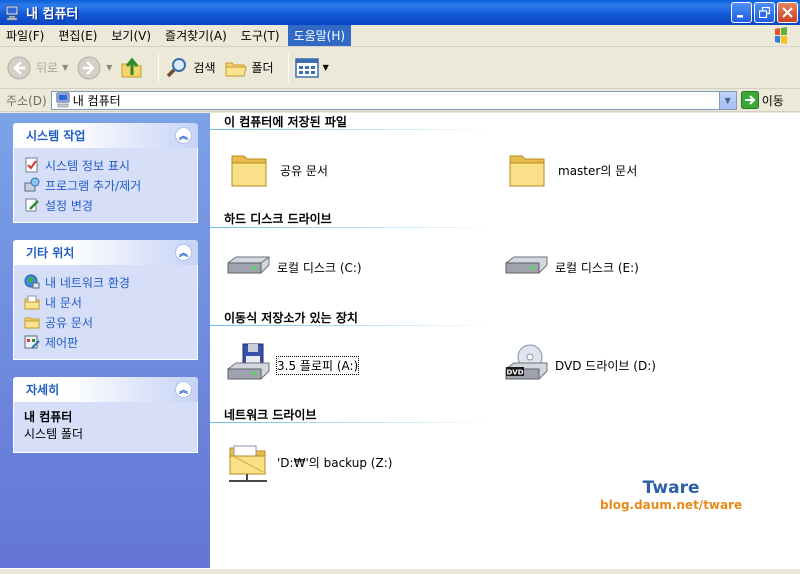 The height and width of the screenshot is (574, 800). Describe the element at coordinates (249, 68) in the screenshot. I see `folders-button: 폴더` at that location.